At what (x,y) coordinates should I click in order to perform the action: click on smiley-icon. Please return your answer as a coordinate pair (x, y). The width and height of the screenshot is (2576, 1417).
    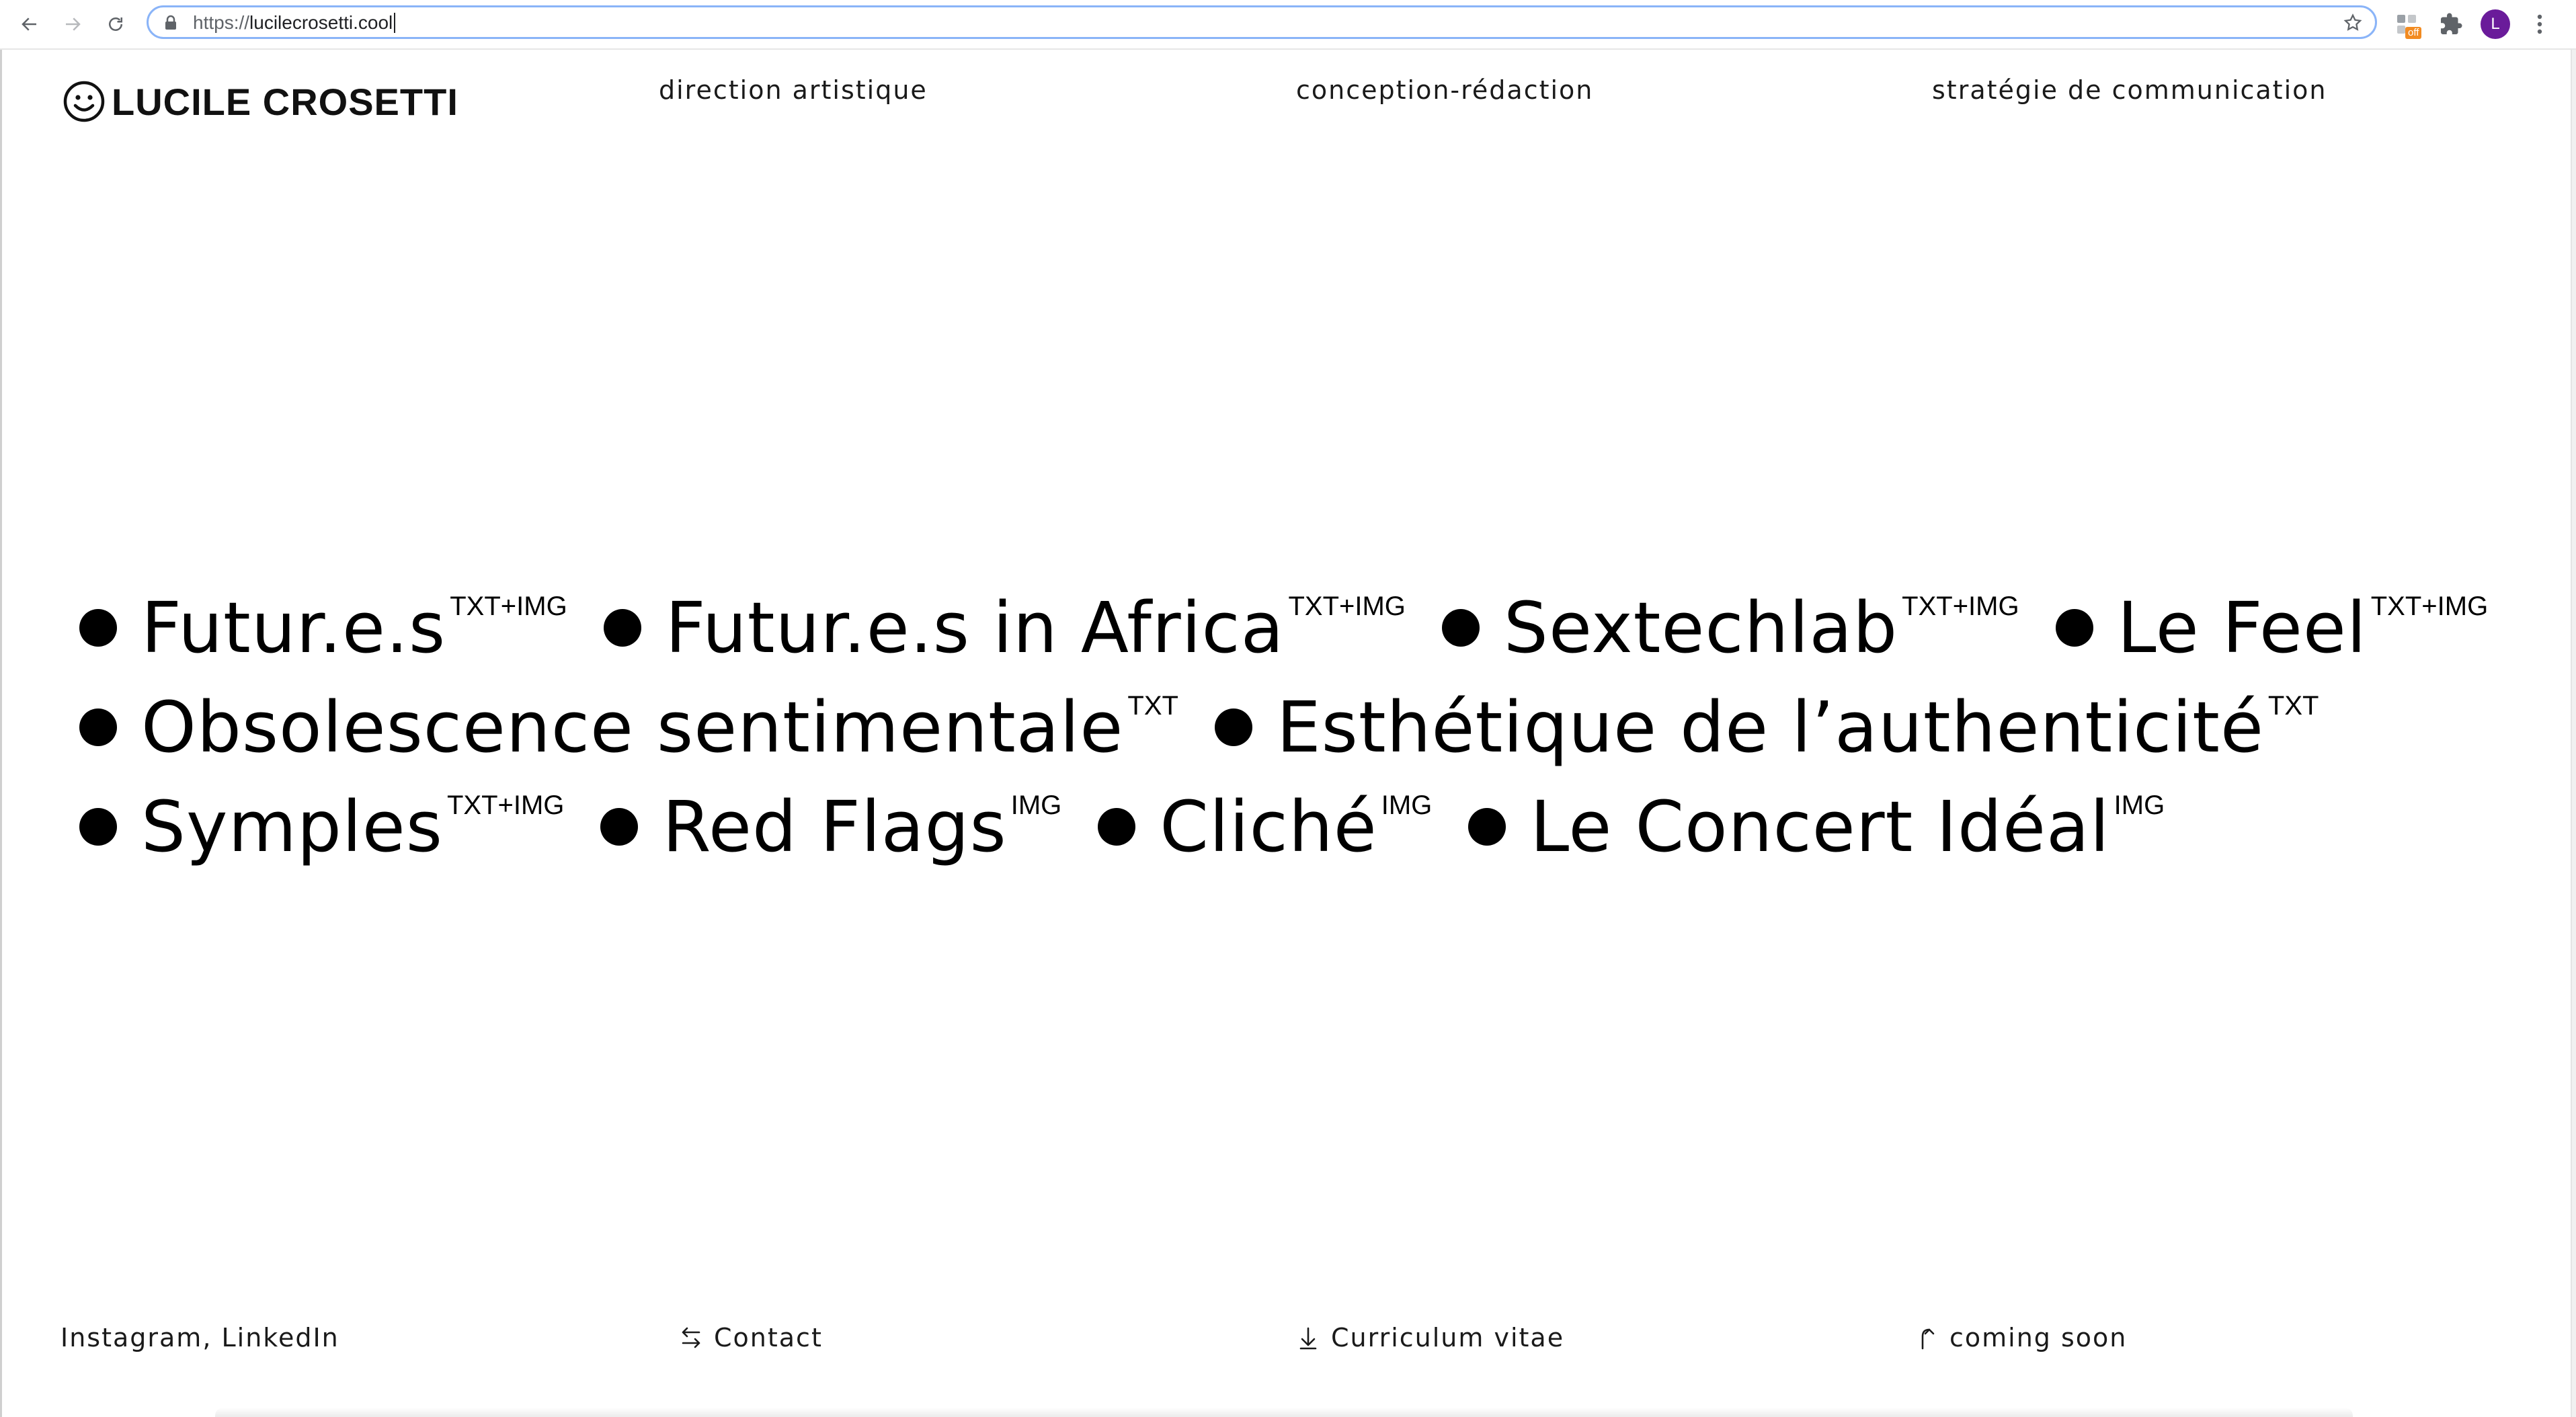
    Looking at the image, I should click on (84, 101).